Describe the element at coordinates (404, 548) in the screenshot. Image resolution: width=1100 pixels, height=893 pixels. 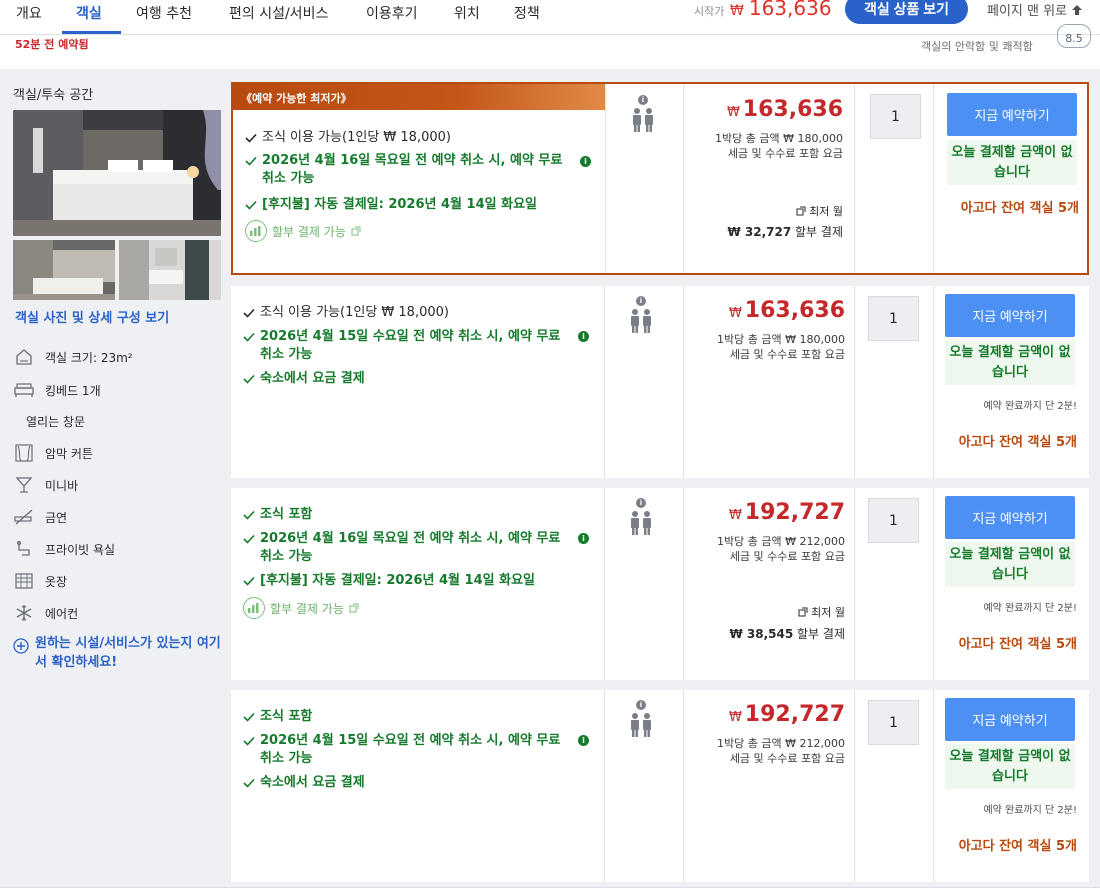
I see `benefit-free-cancellation: 2026년 4월 16일 목요일 전 예약 취소 시, 예약 무료 취소 가능` at that location.